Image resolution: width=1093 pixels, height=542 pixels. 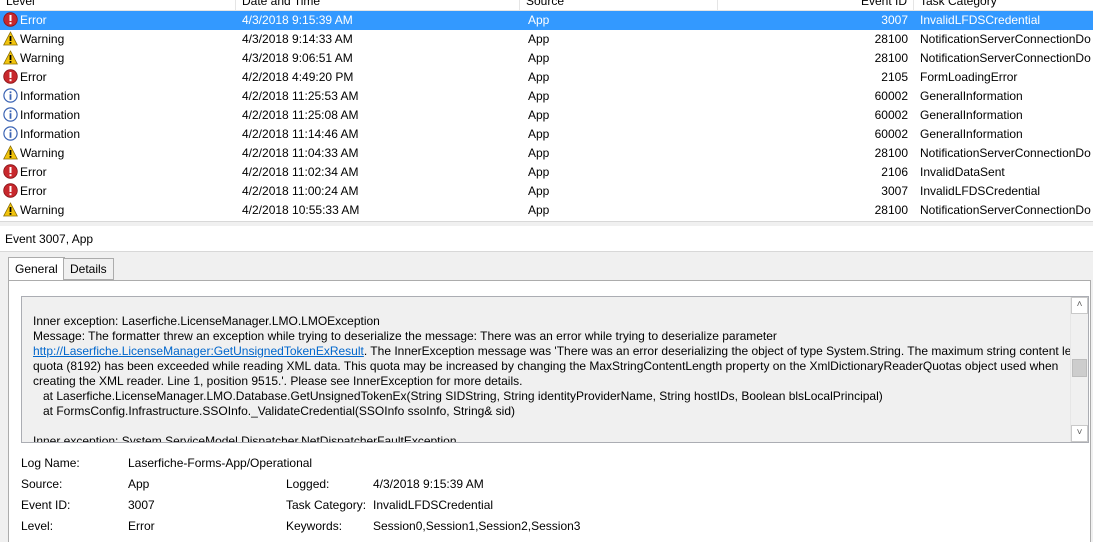 What do you see at coordinates (300, 191) in the screenshot?
I see `event-date: 4/2/2018 11:00:24 AM` at bounding box center [300, 191].